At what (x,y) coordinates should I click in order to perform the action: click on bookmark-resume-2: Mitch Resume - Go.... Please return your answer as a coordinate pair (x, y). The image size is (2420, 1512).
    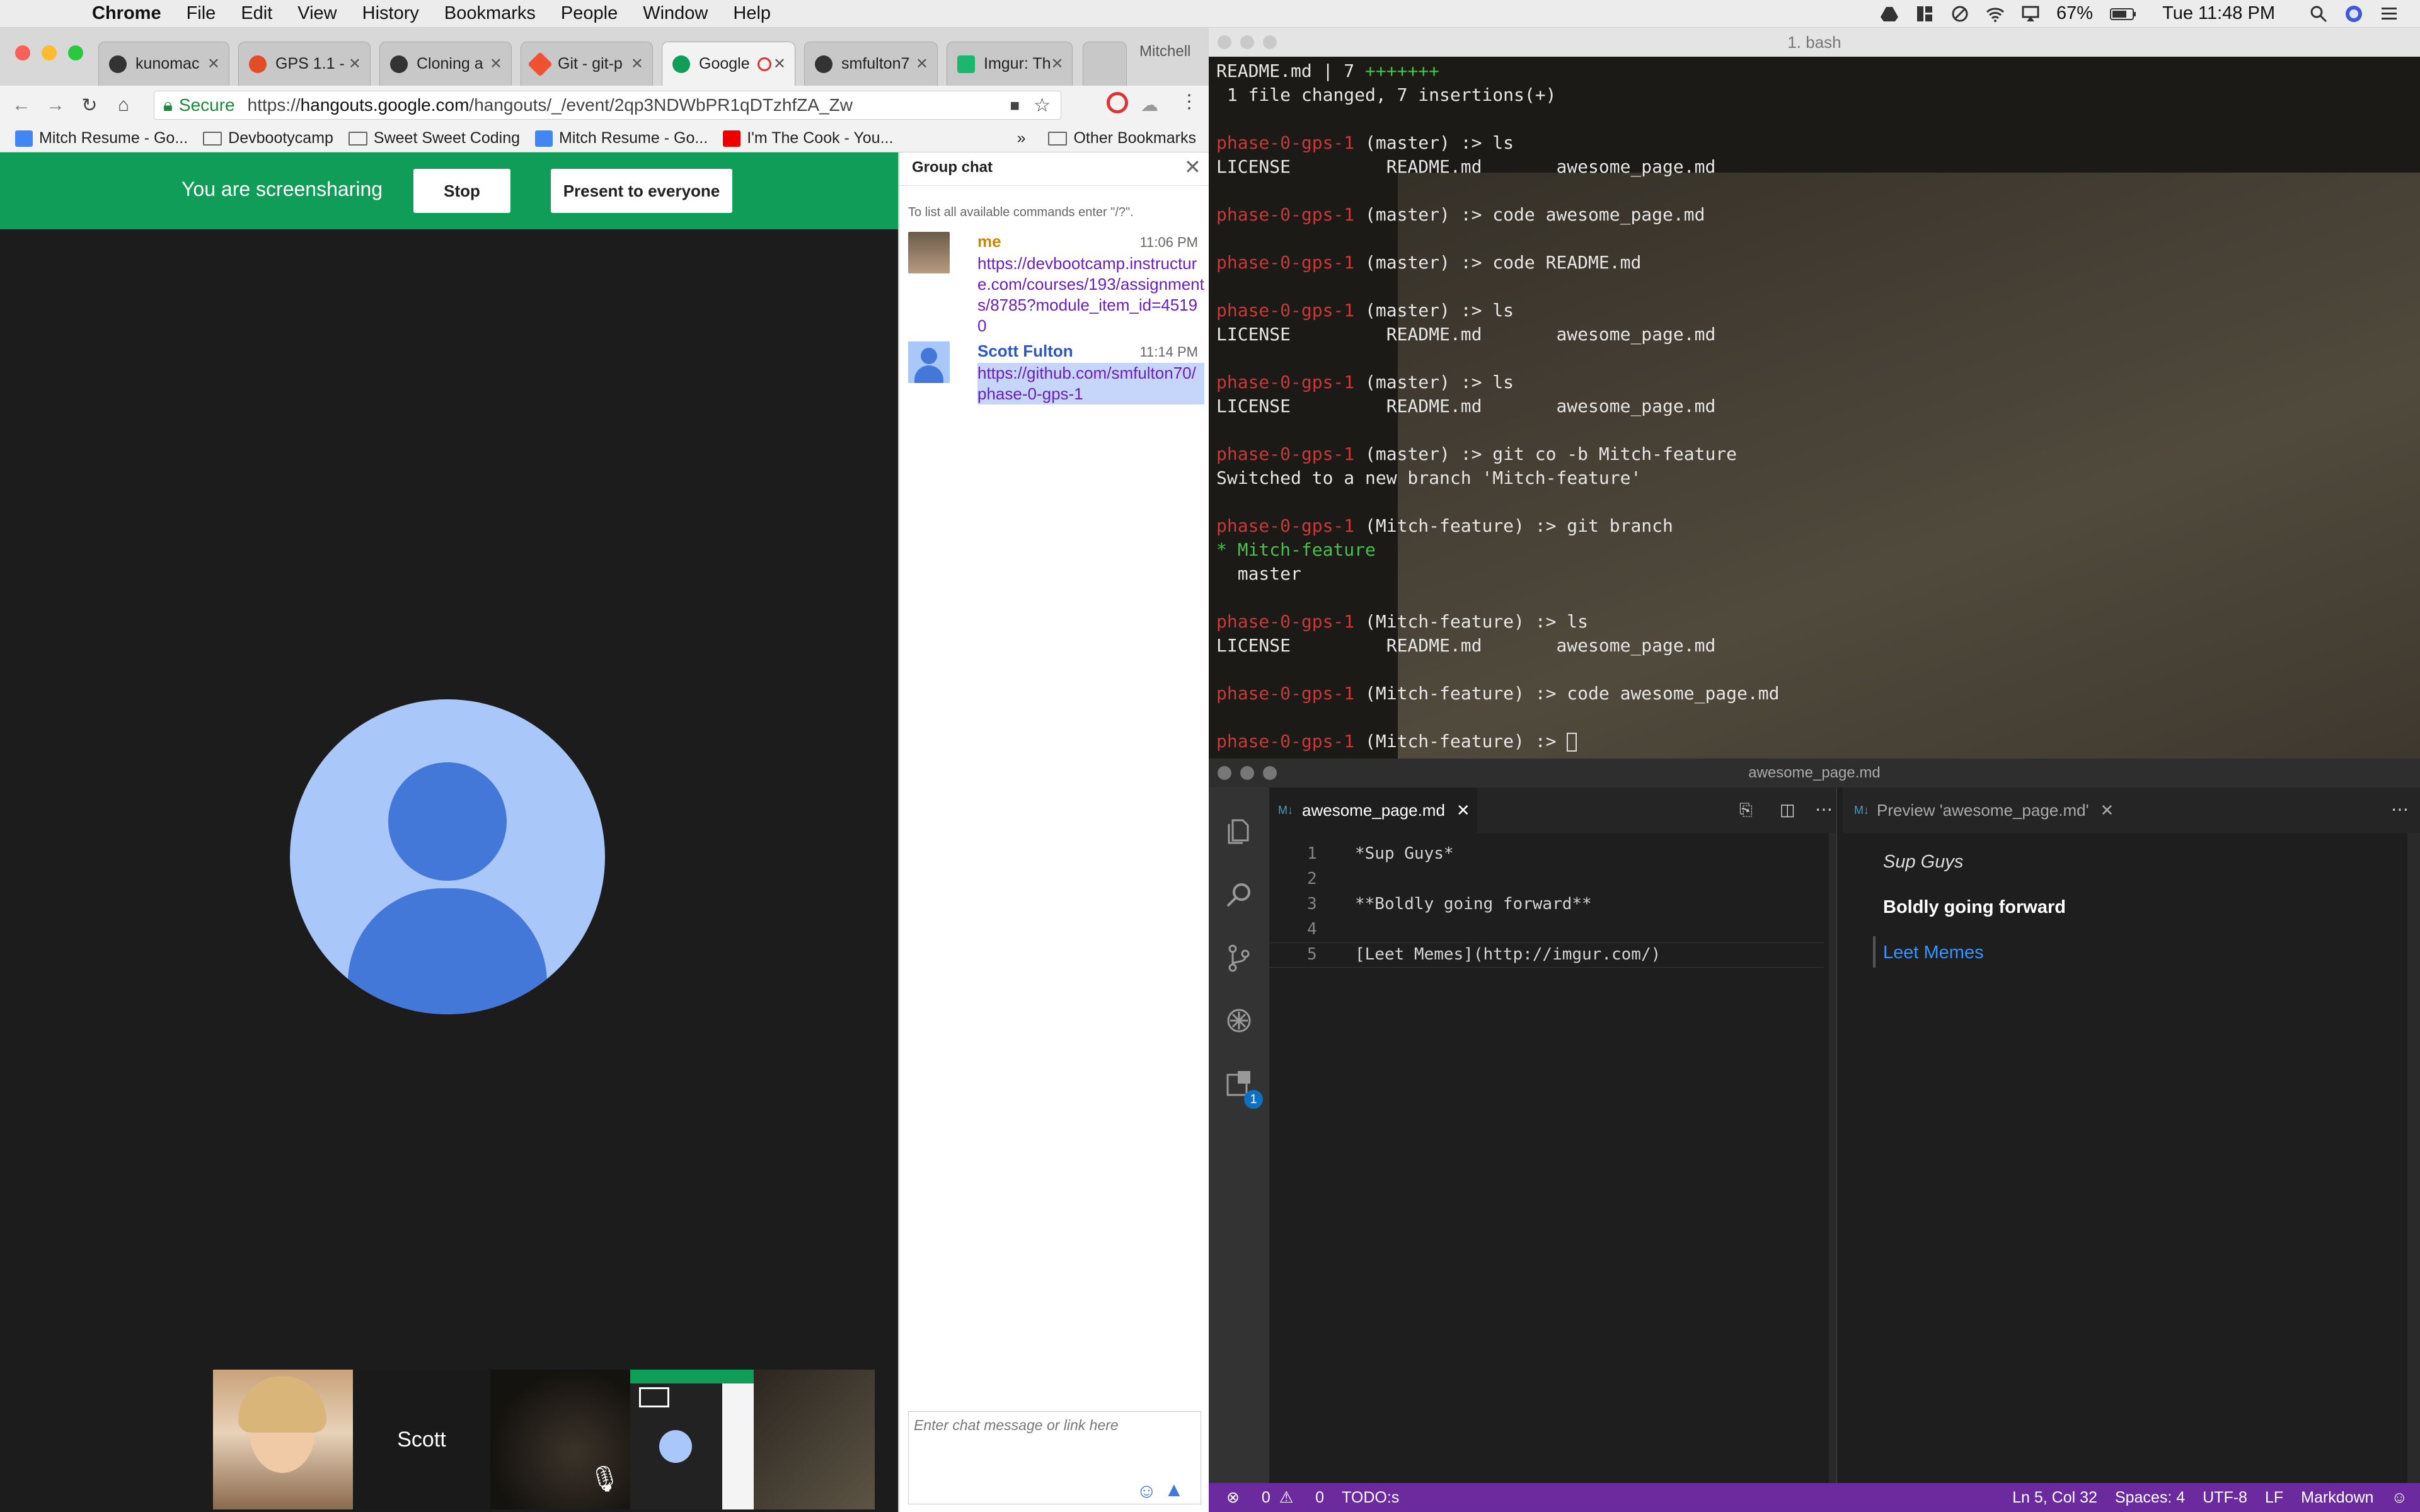
    Looking at the image, I should click on (622, 138).